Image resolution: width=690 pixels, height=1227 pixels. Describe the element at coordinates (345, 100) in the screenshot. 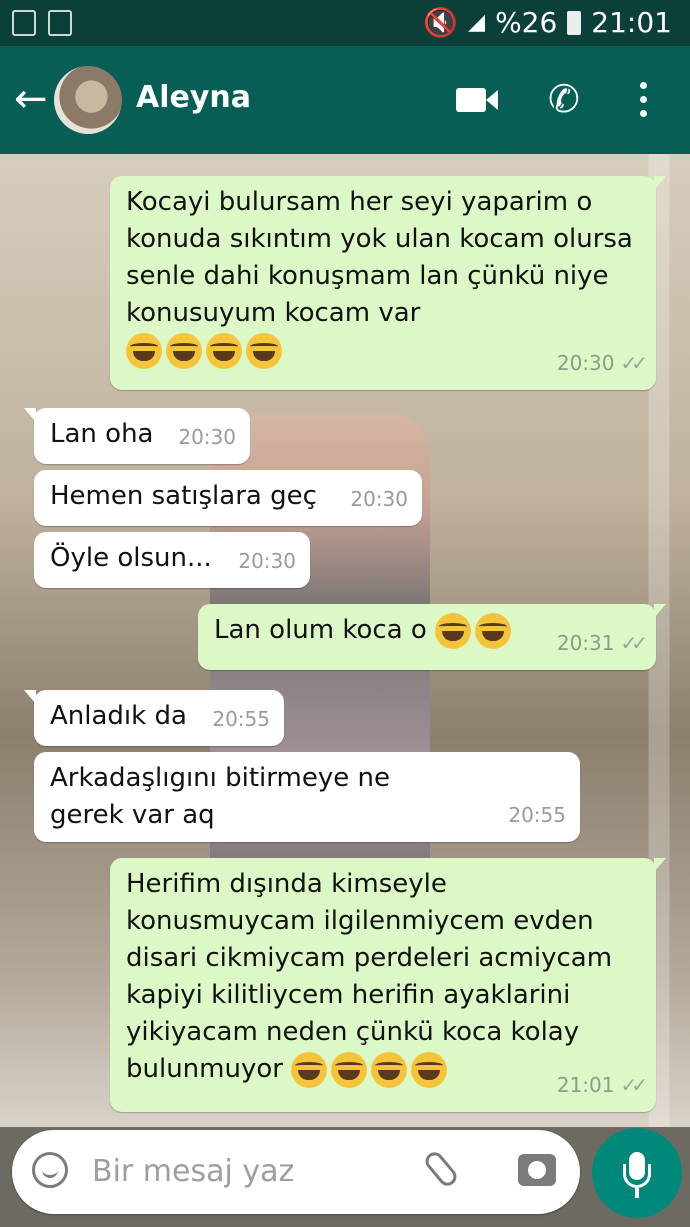

I see `chat-header: ← Aleyna ✆` at that location.